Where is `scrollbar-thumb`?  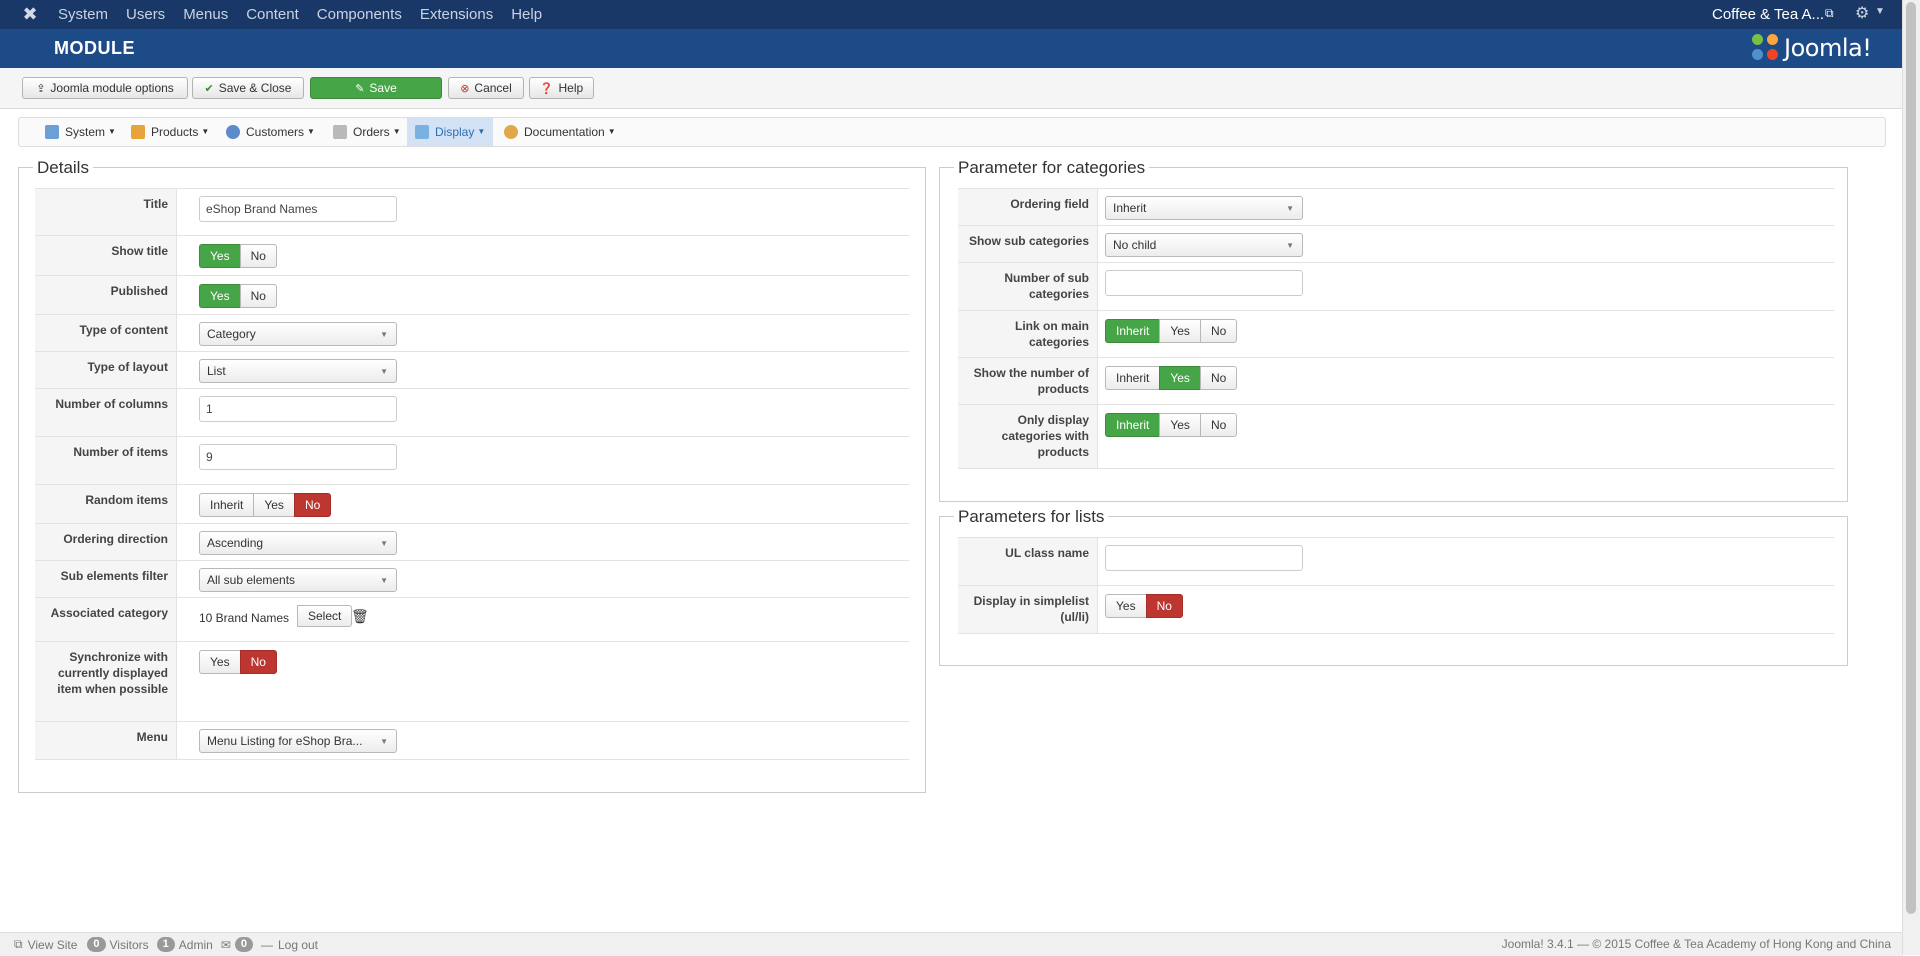
scrollbar-thumb is located at coordinates (1911, 458).